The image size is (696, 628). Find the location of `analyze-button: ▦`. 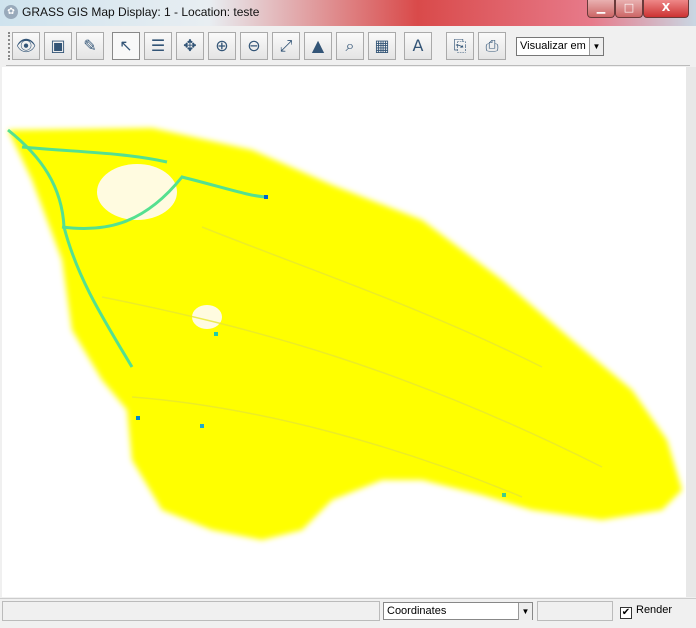

analyze-button: ▦ is located at coordinates (382, 46).